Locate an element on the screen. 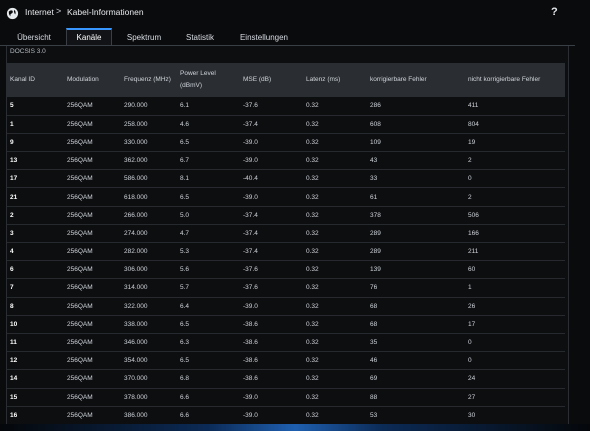 This screenshot has width=590, height=431. table-cell: 258.000 is located at coordinates (136, 124).